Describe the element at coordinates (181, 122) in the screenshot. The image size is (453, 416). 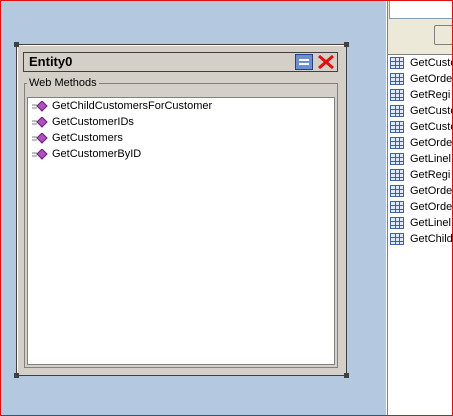
I see `method-item: GetCustomerIDs` at that location.